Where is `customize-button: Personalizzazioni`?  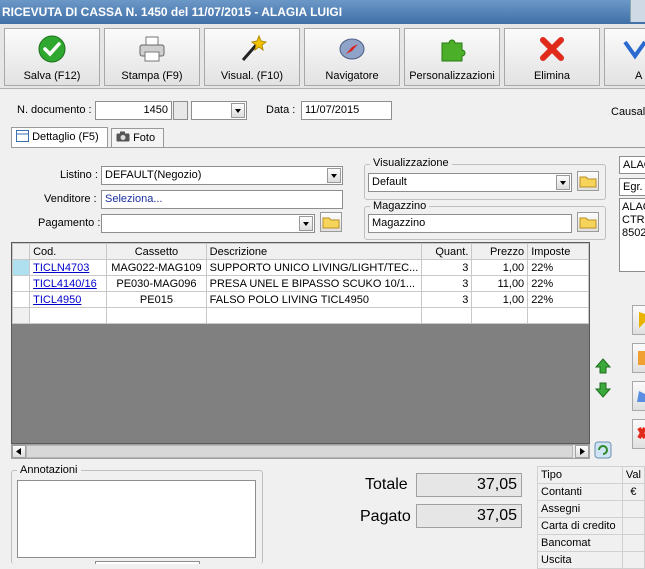 customize-button: Personalizzazioni is located at coordinates (452, 57).